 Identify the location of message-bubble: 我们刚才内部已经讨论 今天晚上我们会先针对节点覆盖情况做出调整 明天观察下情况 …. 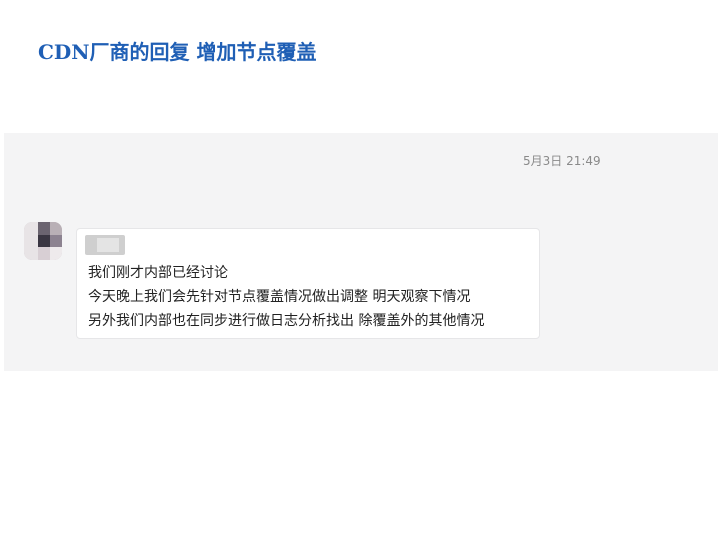
(308, 283).